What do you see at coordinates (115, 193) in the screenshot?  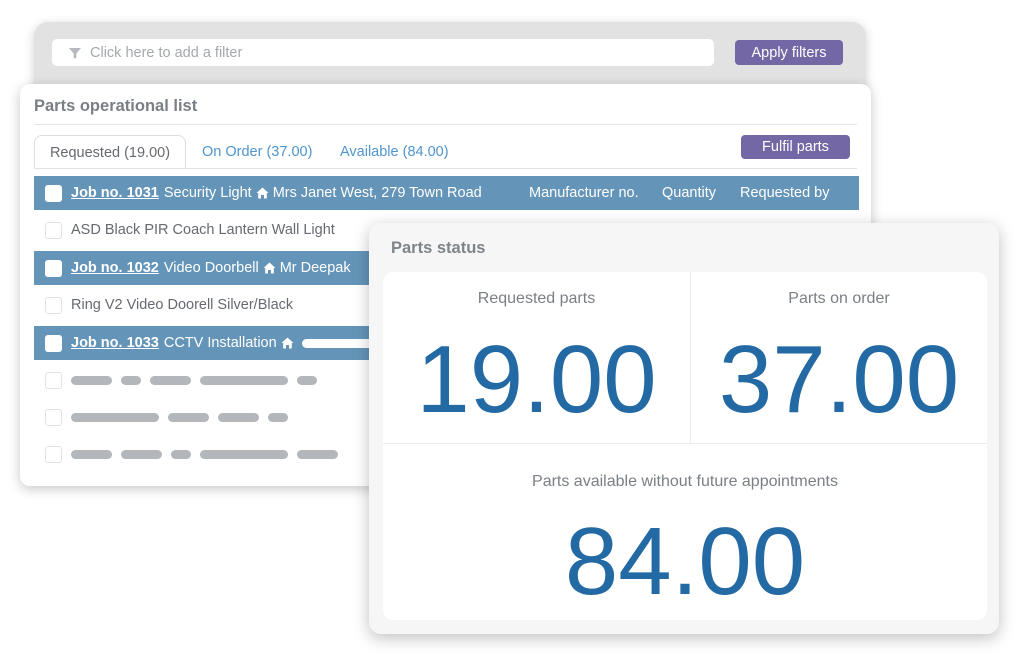 I see `job-number-link: Job no. 1031` at bounding box center [115, 193].